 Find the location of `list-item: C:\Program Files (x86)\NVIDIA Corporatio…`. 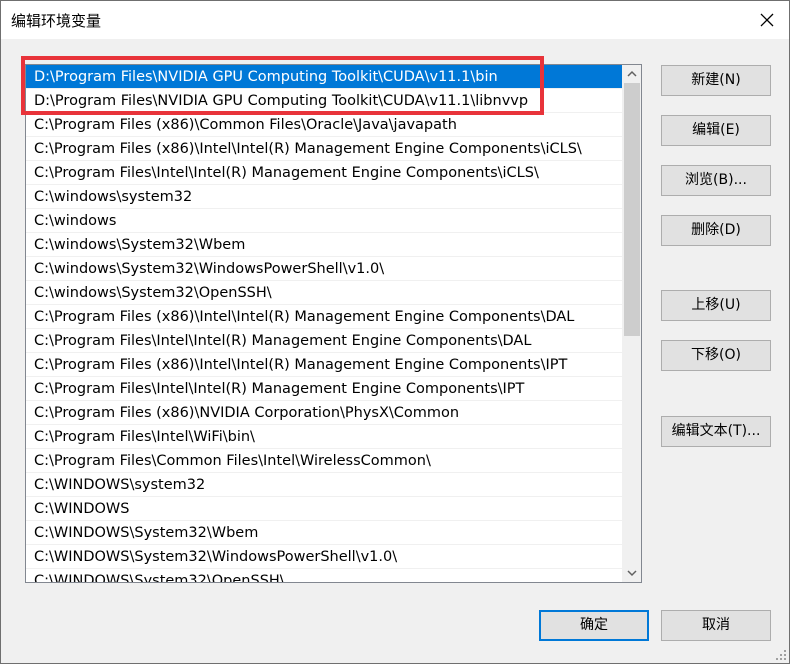

list-item: C:\Program Files (x86)\NVIDIA Corporatio… is located at coordinates (324, 413).